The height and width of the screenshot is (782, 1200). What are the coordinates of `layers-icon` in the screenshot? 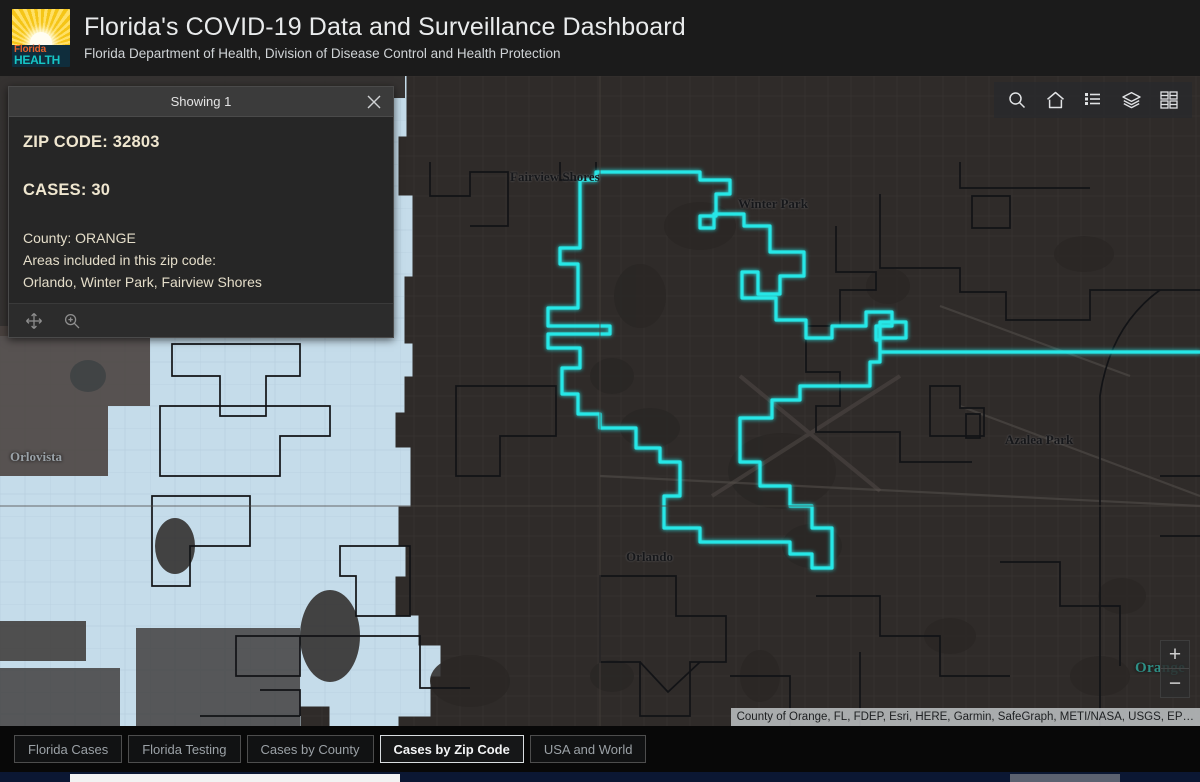 It's located at (1131, 100).